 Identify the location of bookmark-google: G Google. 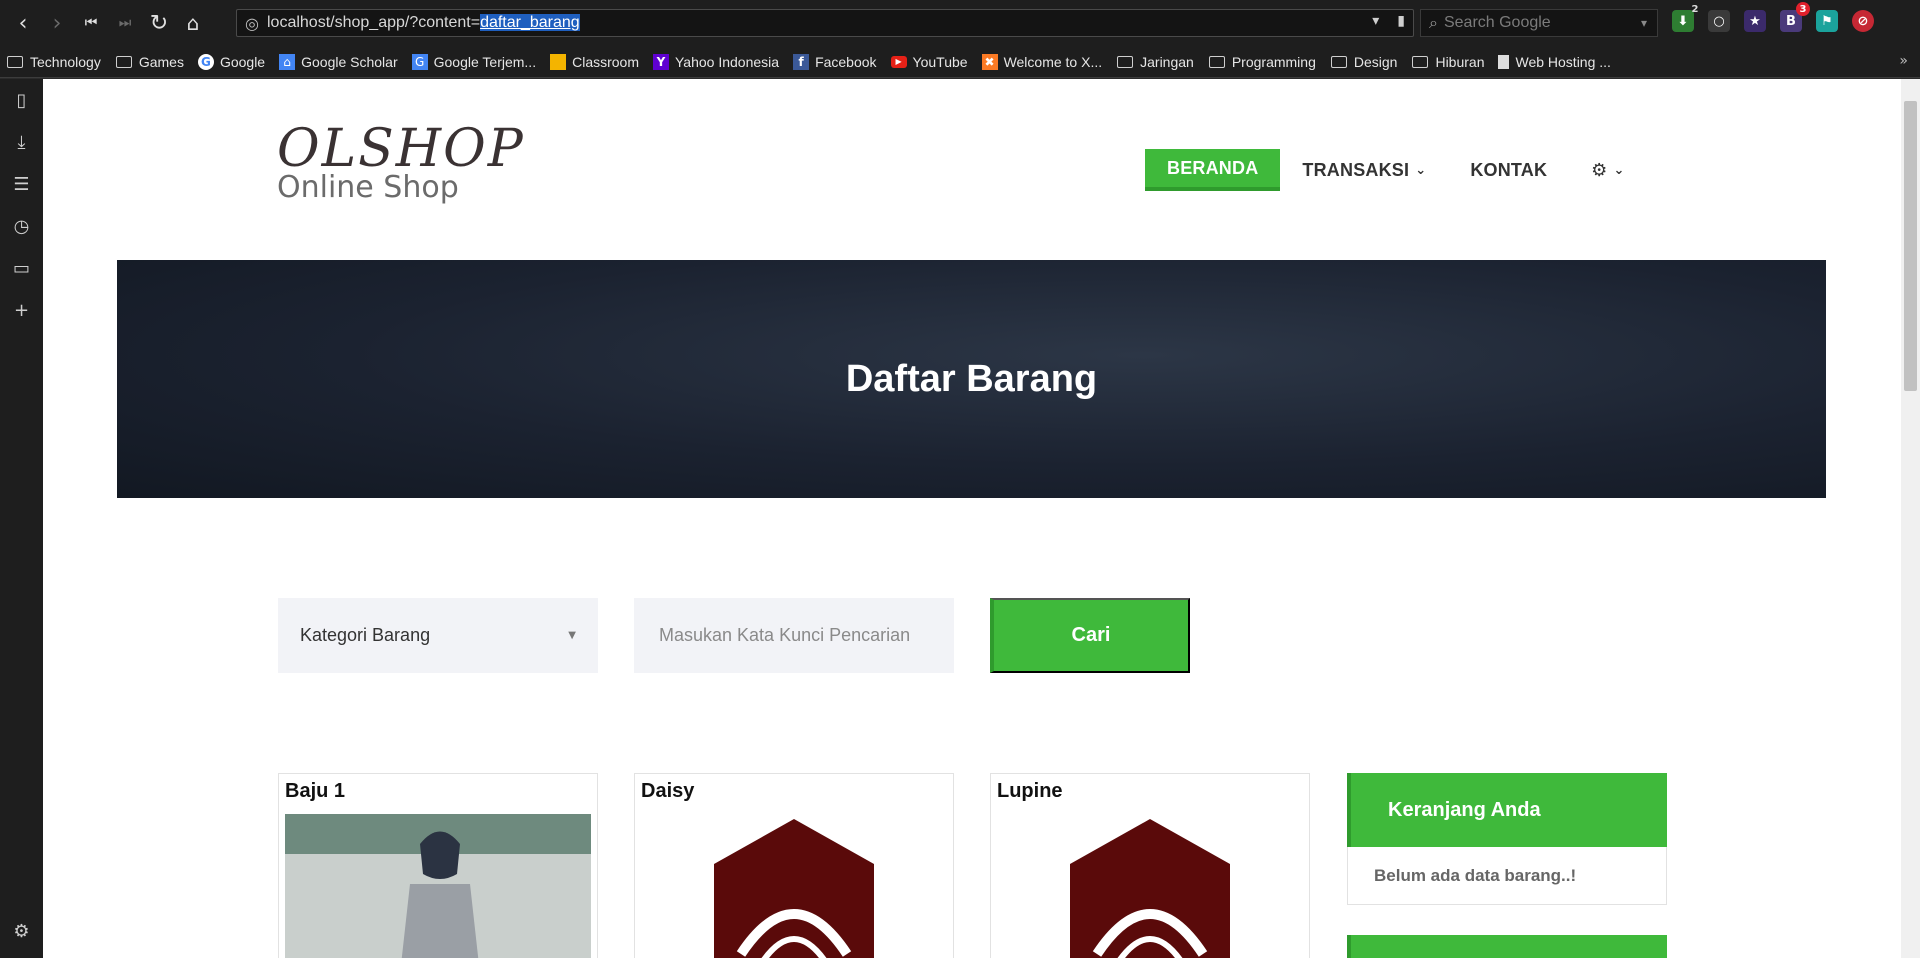
(231, 61).